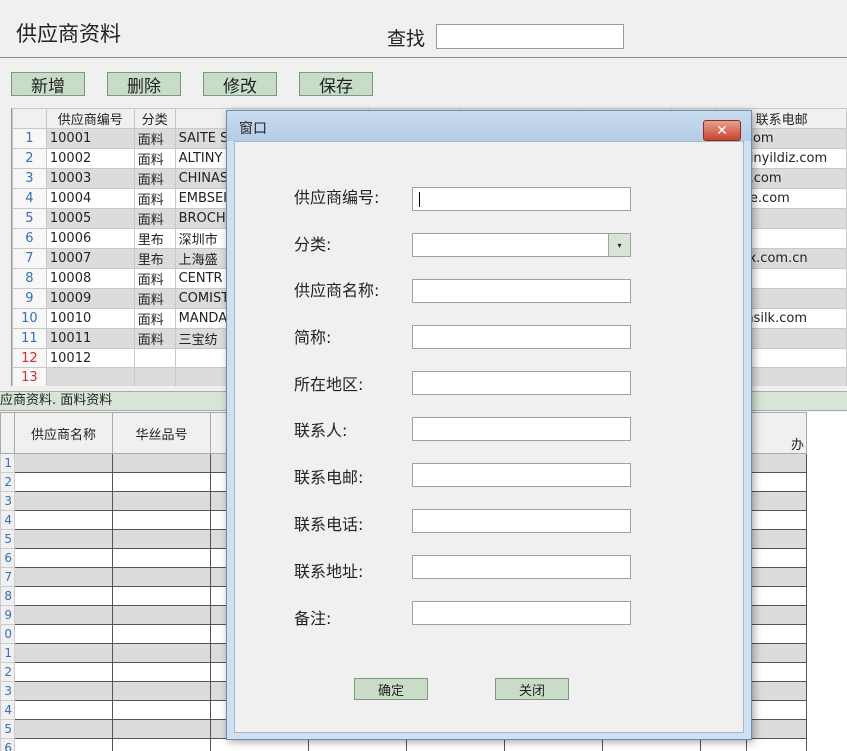 The width and height of the screenshot is (847, 751). What do you see at coordinates (90, 376) in the screenshot?
I see `cell-supplier-id` at bounding box center [90, 376].